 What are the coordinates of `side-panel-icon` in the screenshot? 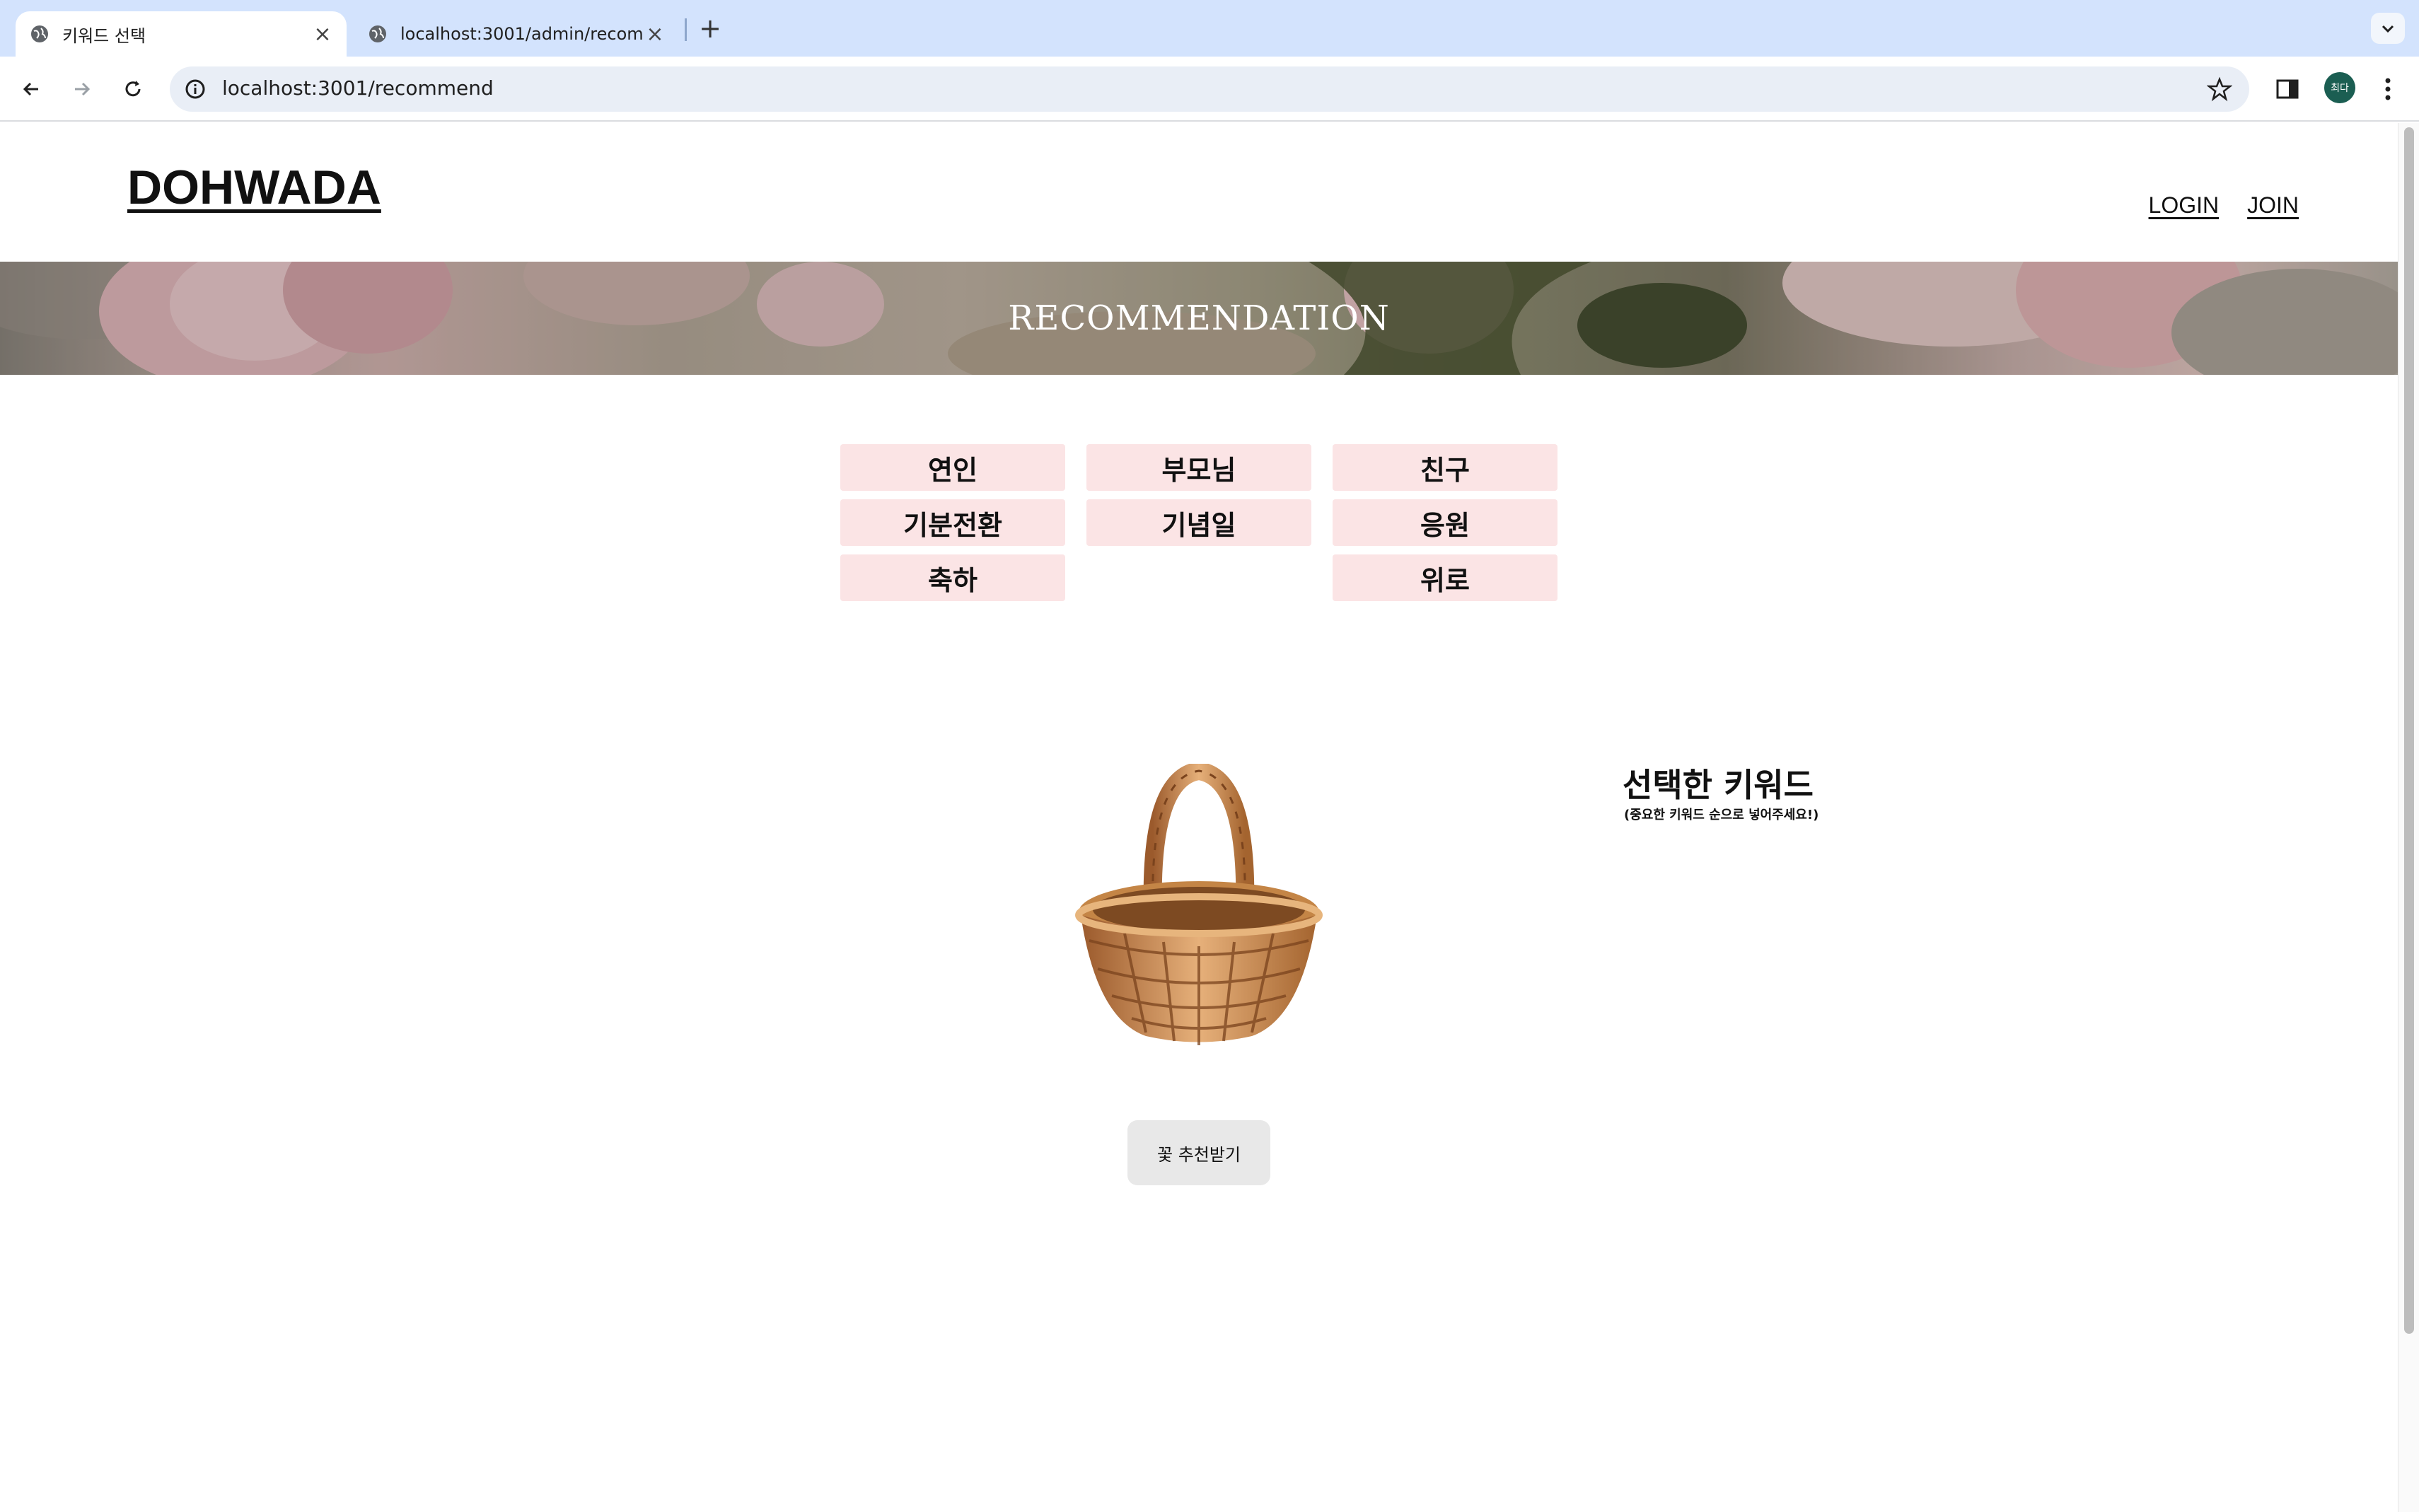 It's located at (2288, 89).